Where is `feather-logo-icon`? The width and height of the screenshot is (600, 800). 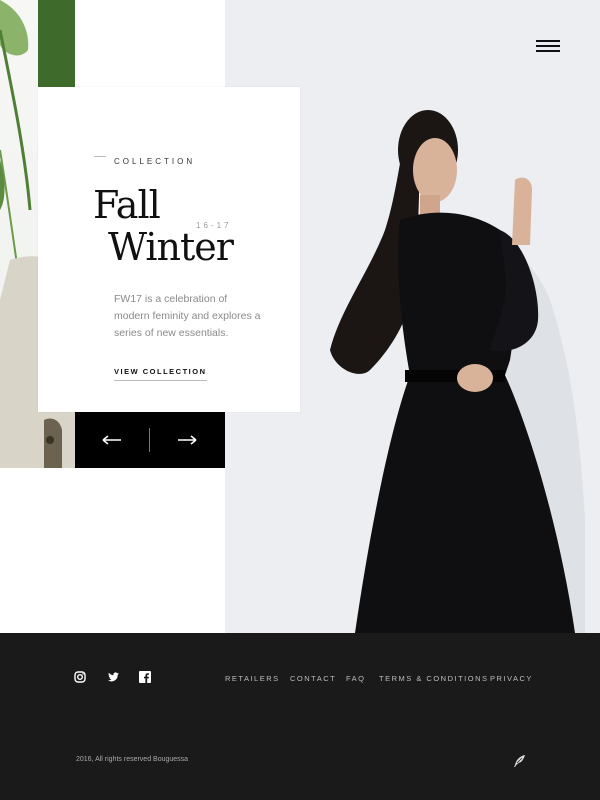
feather-logo-icon is located at coordinates (519, 761).